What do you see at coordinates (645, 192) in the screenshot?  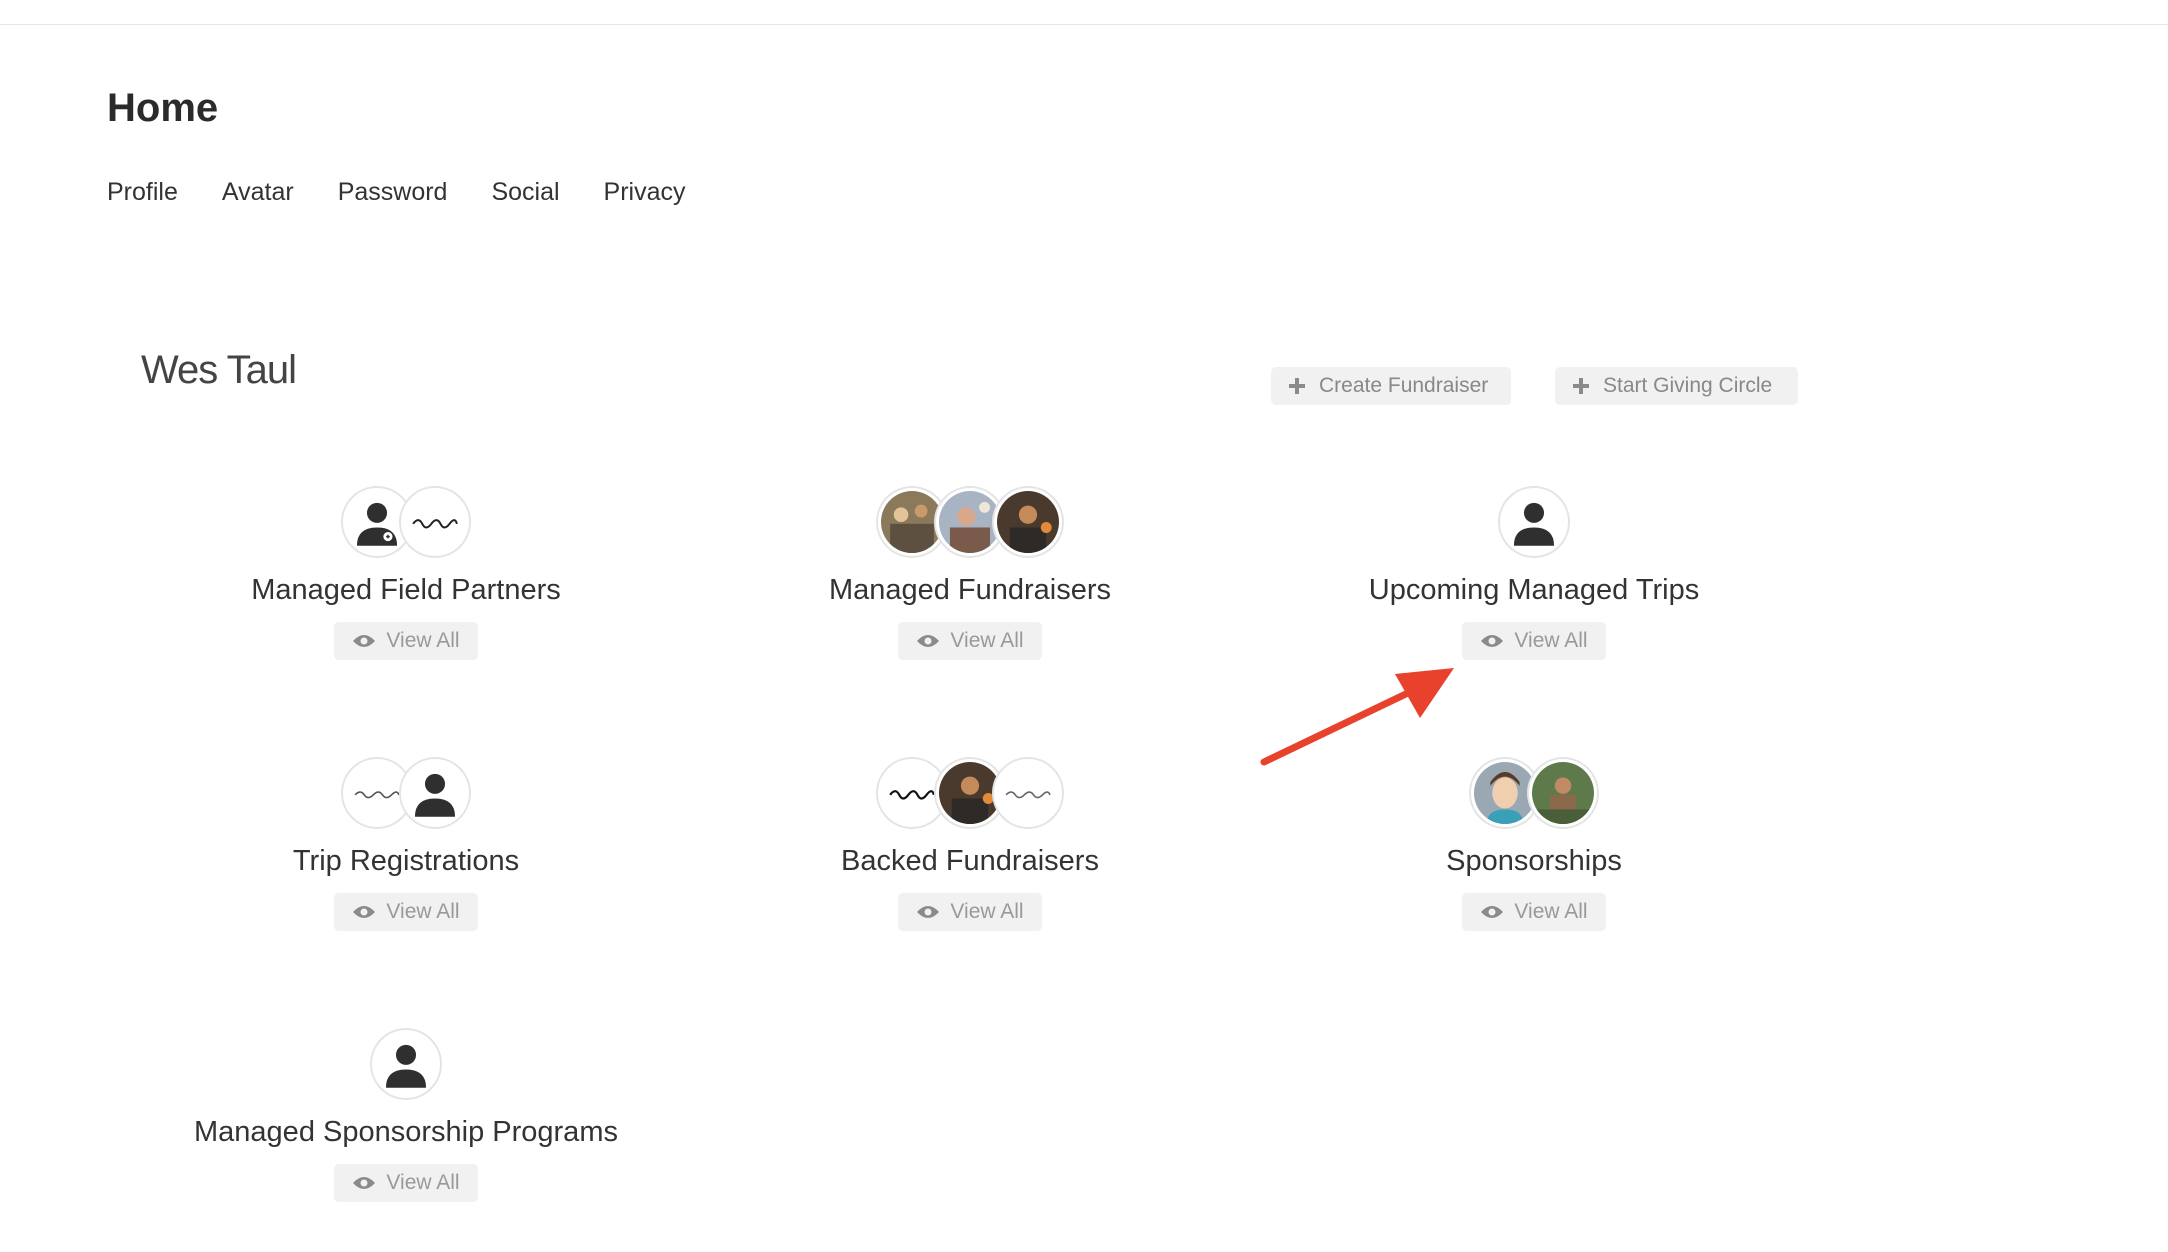 I see `nav-privacy: Privacy` at bounding box center [645, 192].